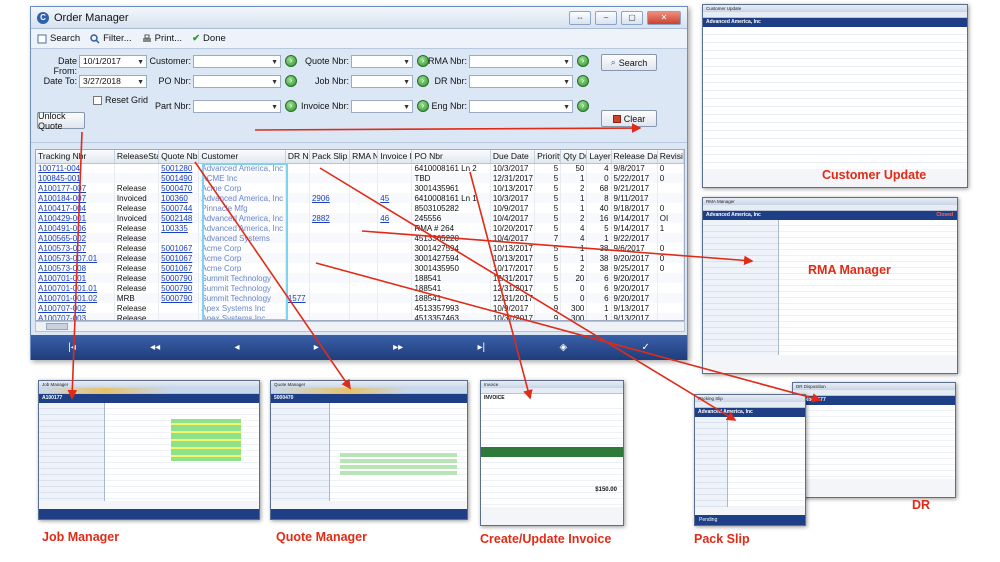 This screenshot has width=1000, height=562. Describe the element at coordinates (330, 157) in the screenshot. I see `column-header: Pack Slip Nbr` at that location.